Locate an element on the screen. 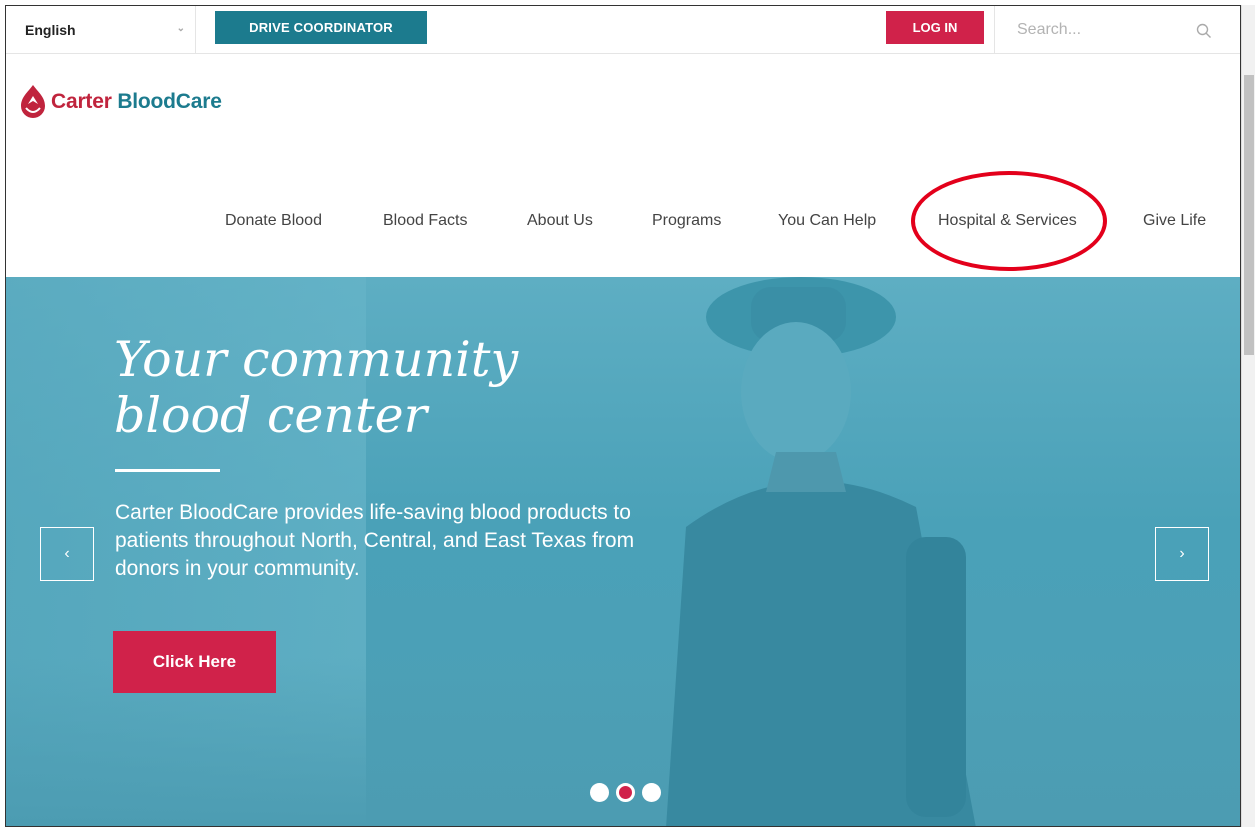 The width and height of the screenshot is (1255, 827). chevron-down-icon: ⌄ is located at coordinates (180, 28).